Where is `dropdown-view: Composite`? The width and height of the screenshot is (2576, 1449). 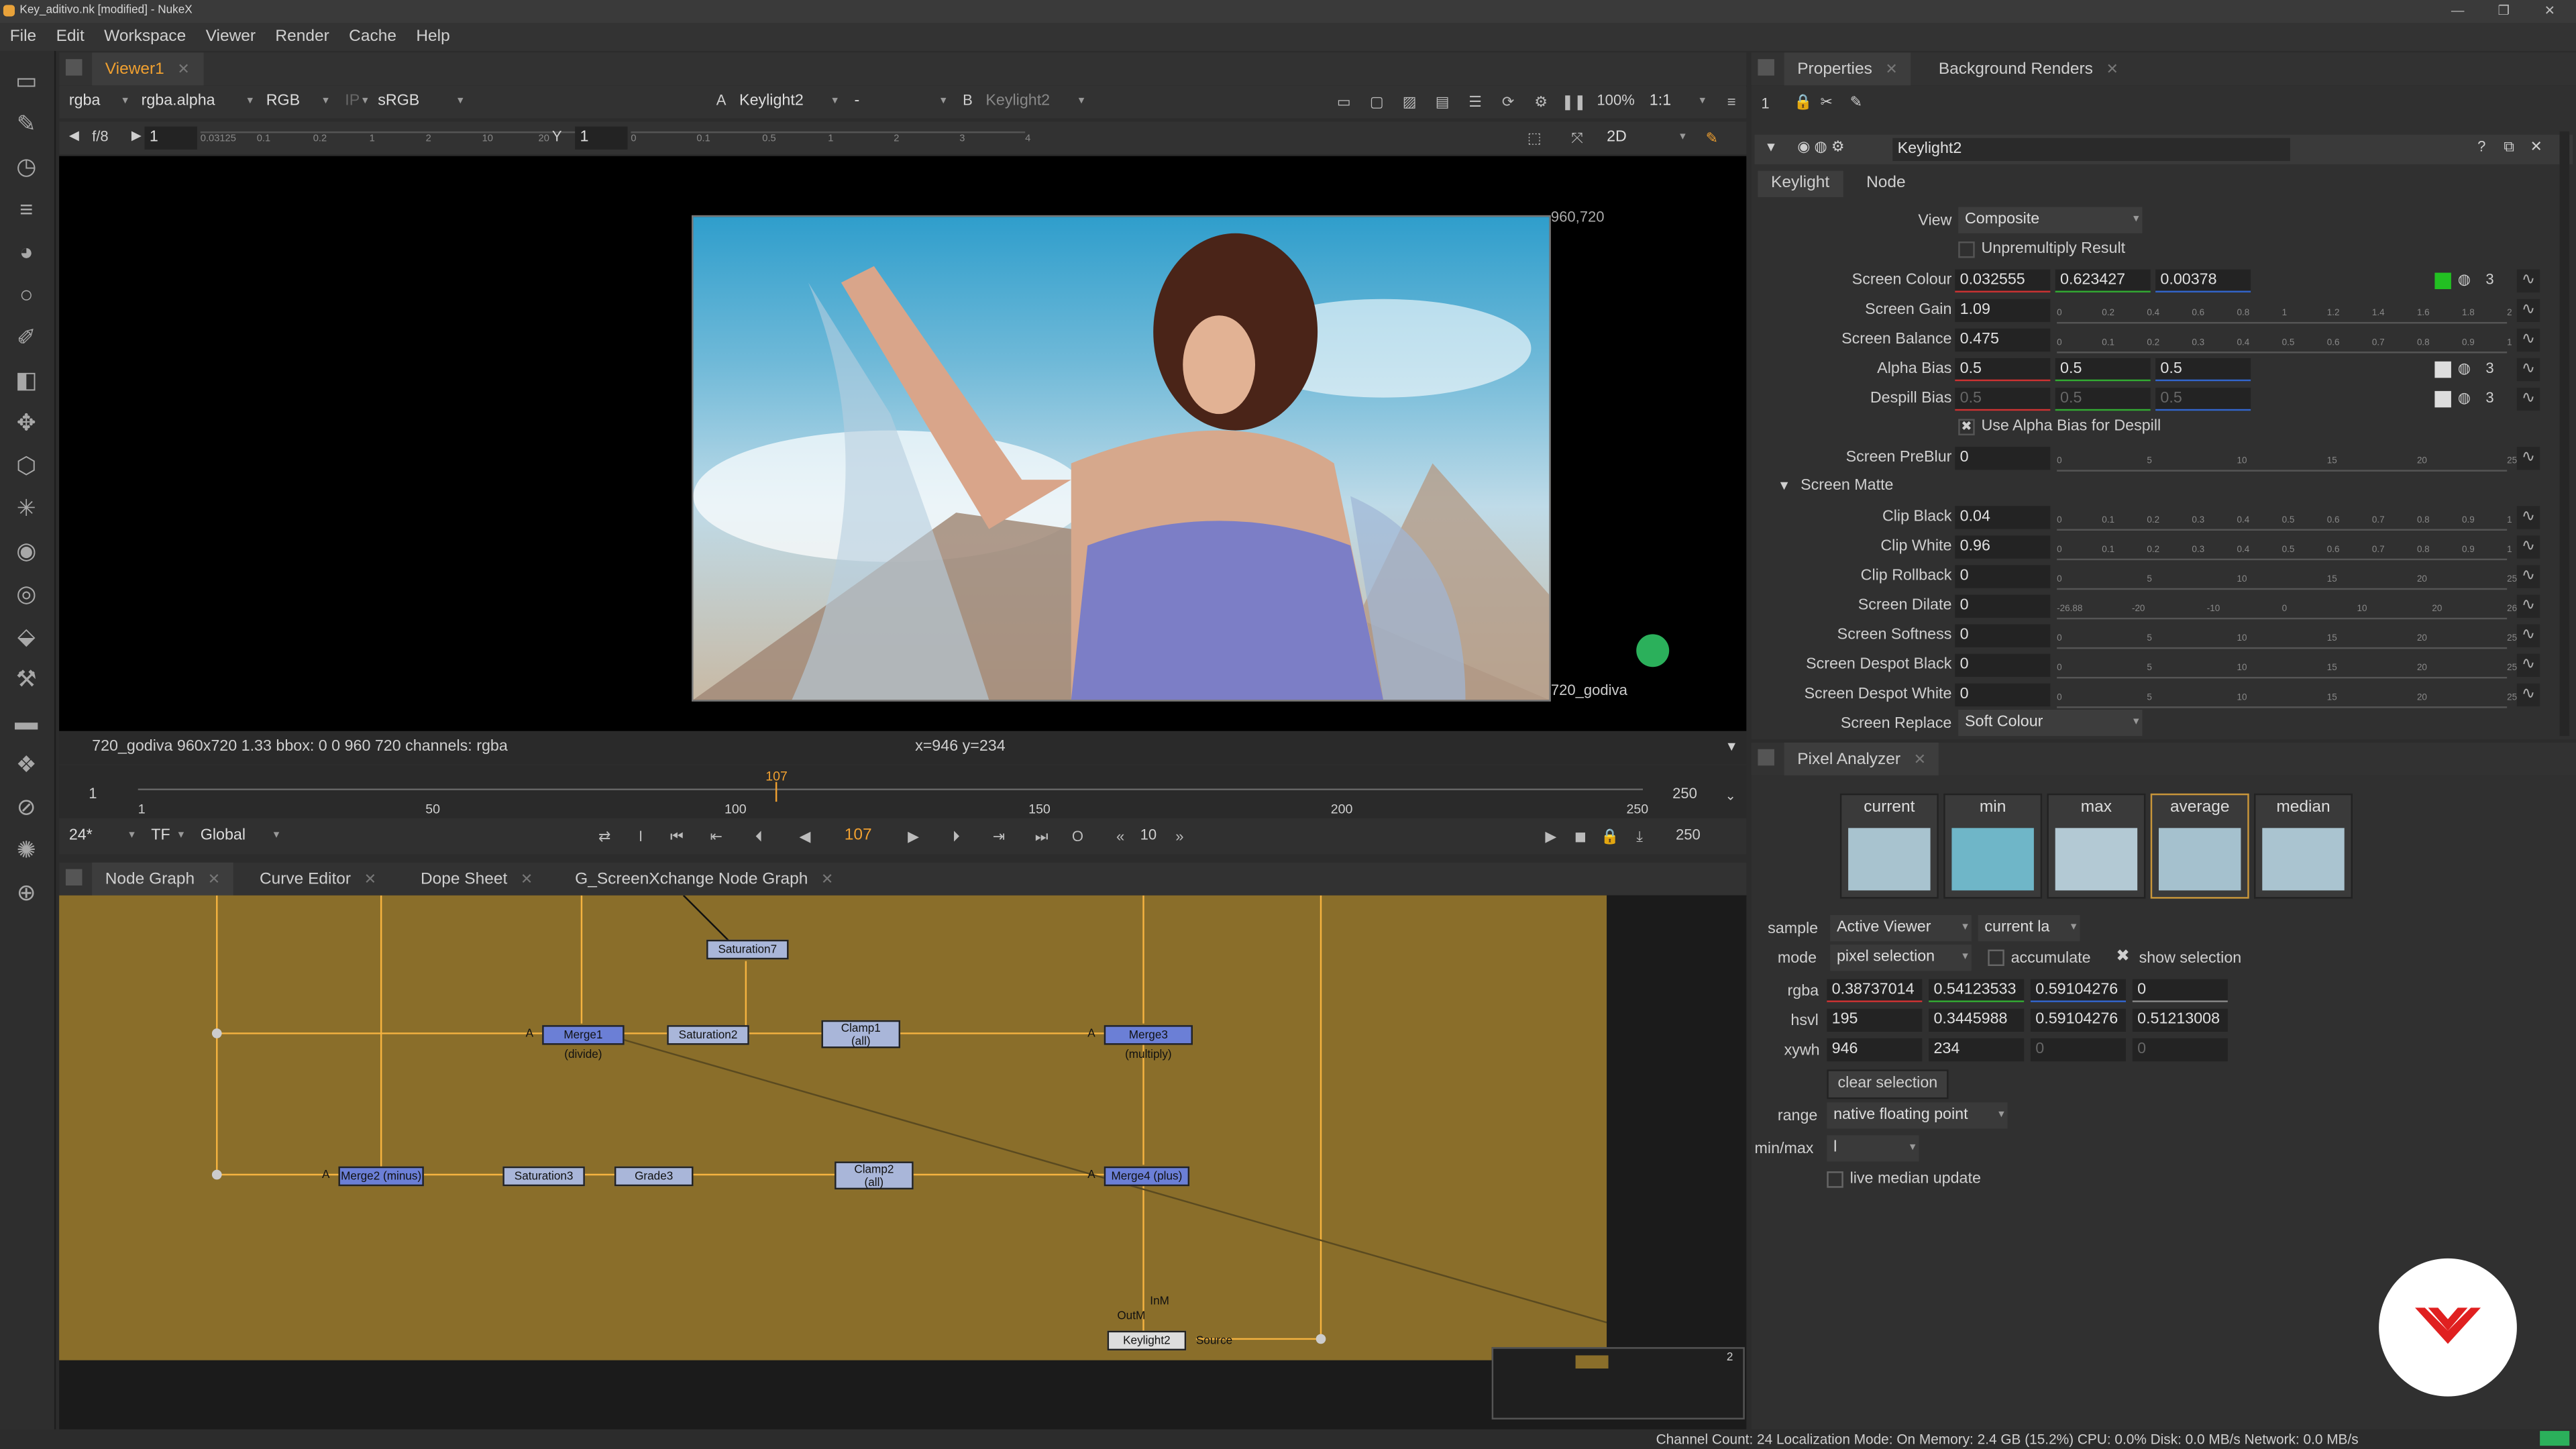
dropdown-view: Composite is located at coordinates (2050, 220).